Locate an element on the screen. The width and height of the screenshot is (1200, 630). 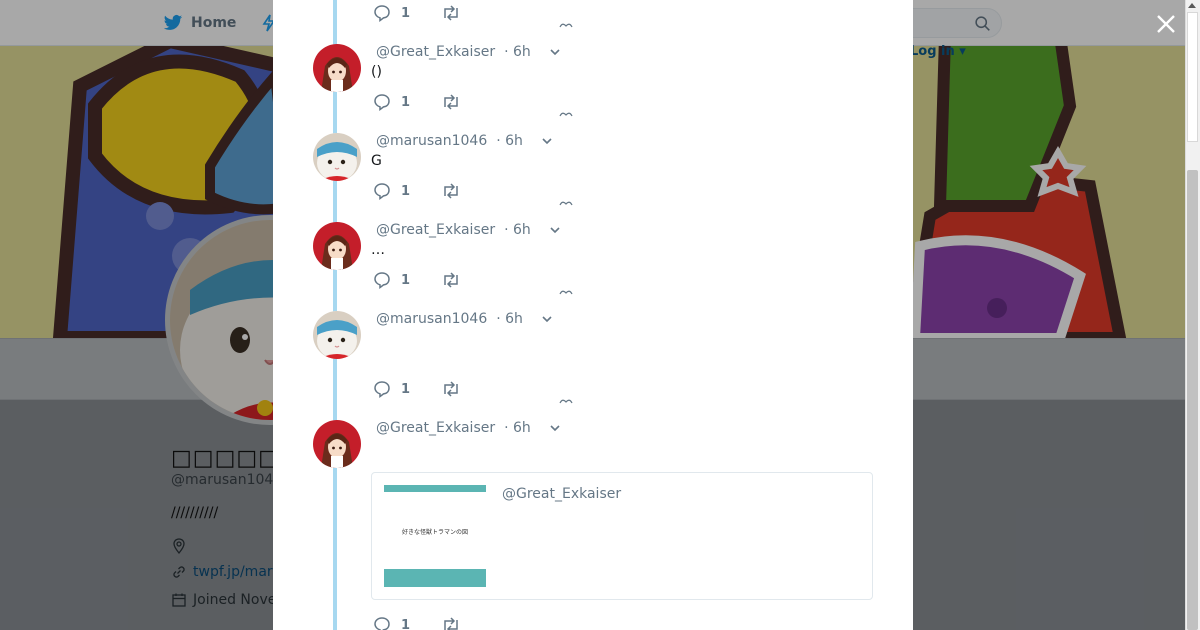
thumb-bottom-stripe is located at coordinates (435, 578).